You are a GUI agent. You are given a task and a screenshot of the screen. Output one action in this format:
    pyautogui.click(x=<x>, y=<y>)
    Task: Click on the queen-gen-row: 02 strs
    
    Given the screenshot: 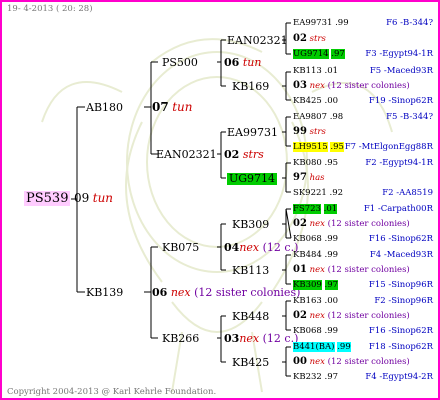 What is the action you would take?
    pyautogui.click(x=363, y=39)
    